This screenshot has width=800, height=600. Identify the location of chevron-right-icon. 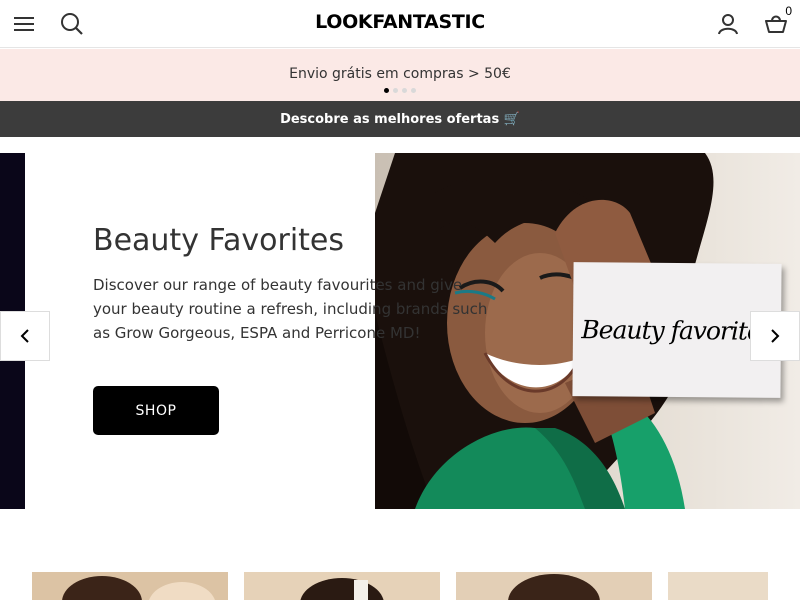
(775, 336).